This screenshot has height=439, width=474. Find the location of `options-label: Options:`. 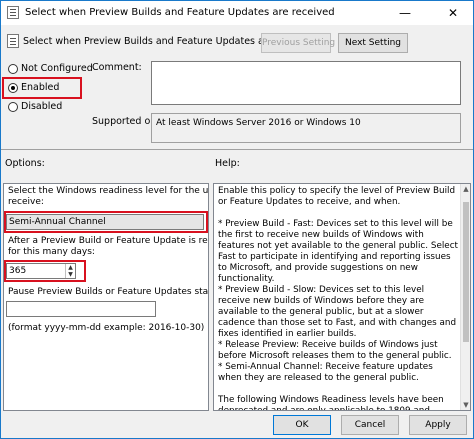

options-label: Options: is located at coordinates (25, 163).